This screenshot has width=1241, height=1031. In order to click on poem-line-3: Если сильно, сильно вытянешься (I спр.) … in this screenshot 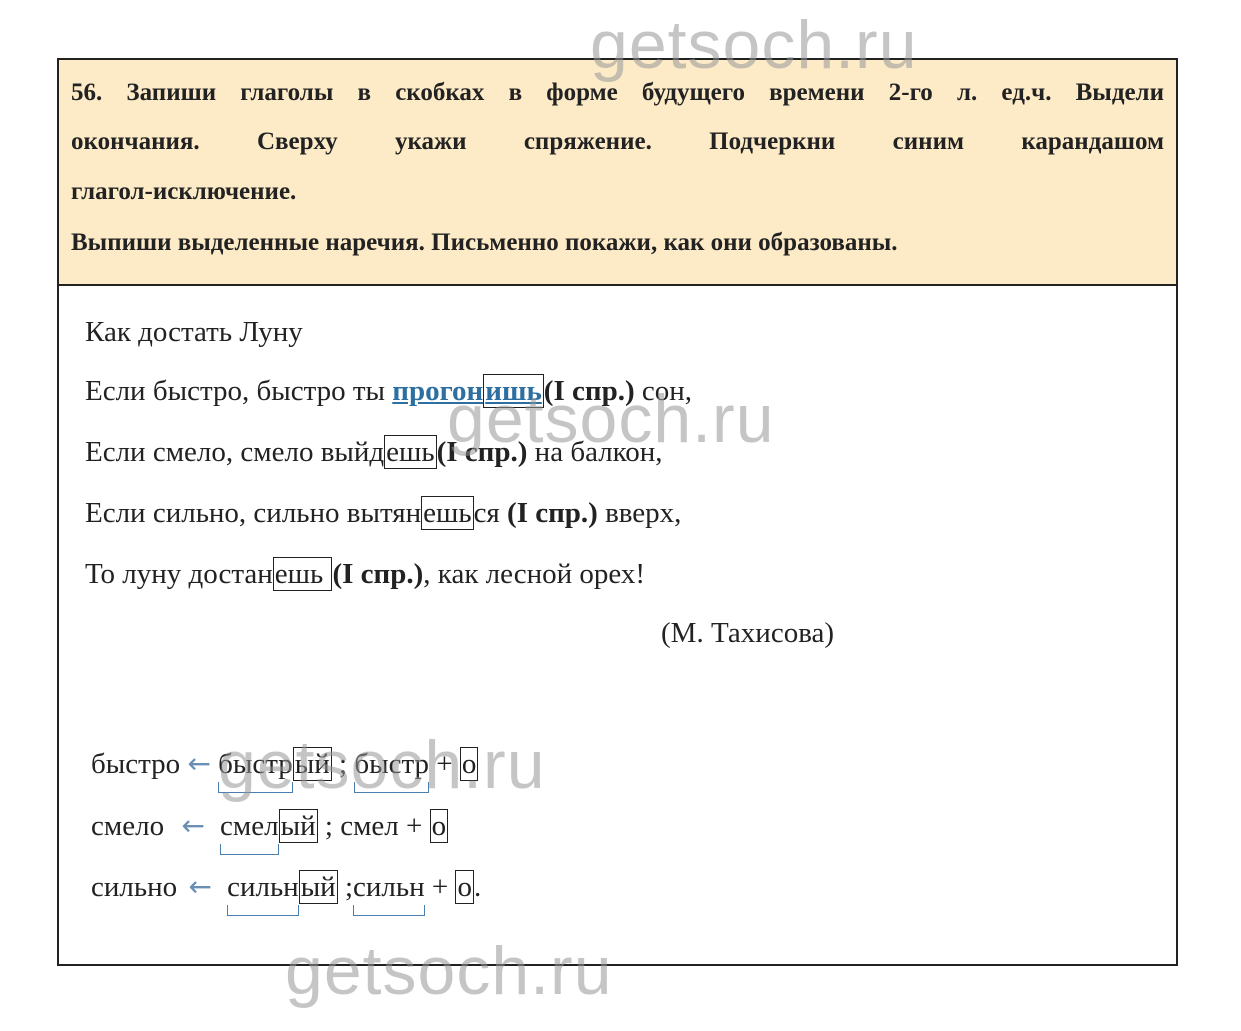, I will do `click(383, 513)`.